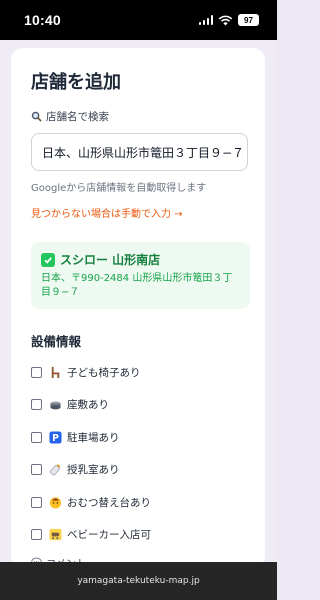 This screenshot has height=600, width=320. What do you see at coordinates (205, 20) in the screenshot?
I see `signal-icon` at bounding box center [205, 20].